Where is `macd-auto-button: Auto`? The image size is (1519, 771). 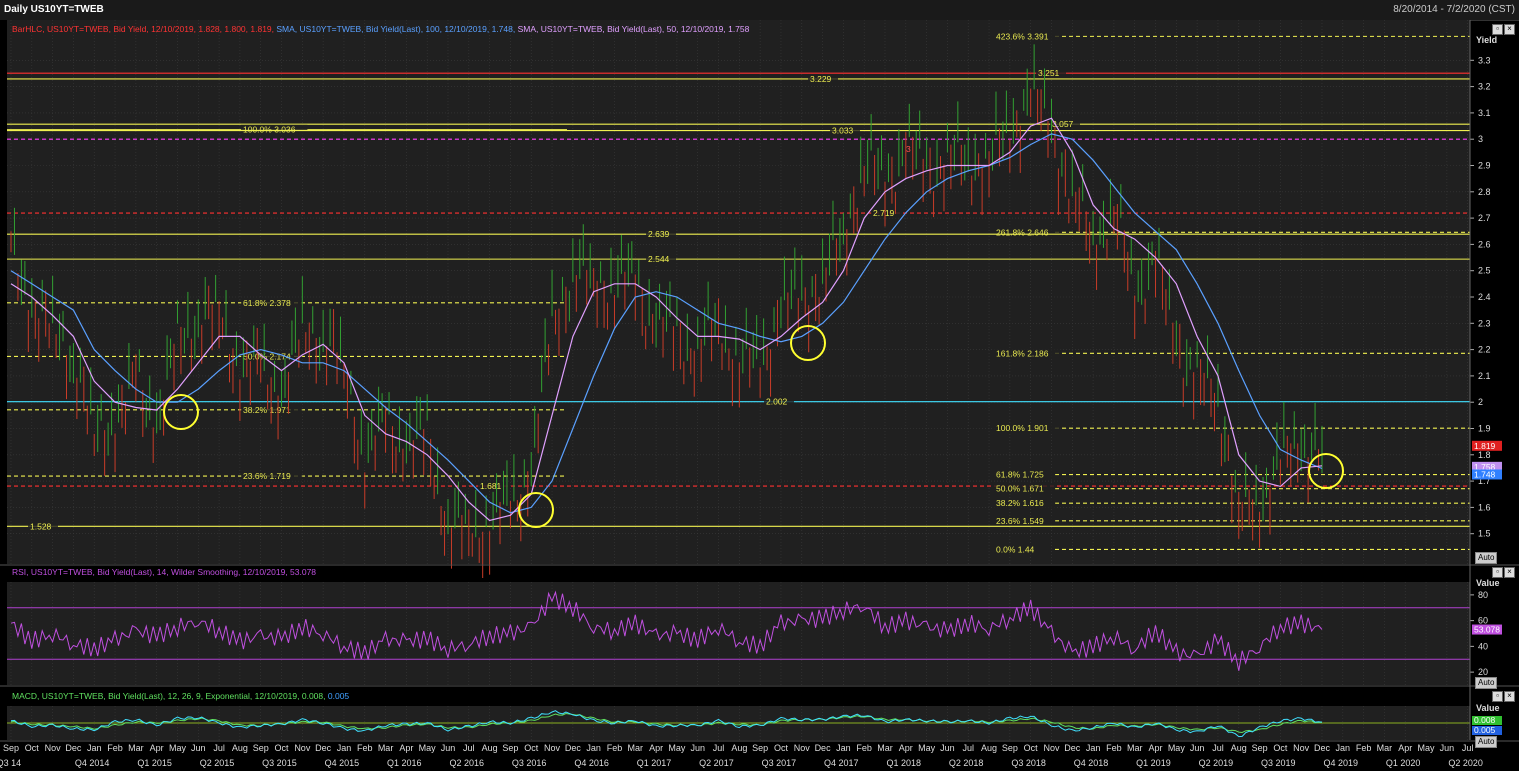 macd-auto-button: Auto is located at coordinates (1486, 742).